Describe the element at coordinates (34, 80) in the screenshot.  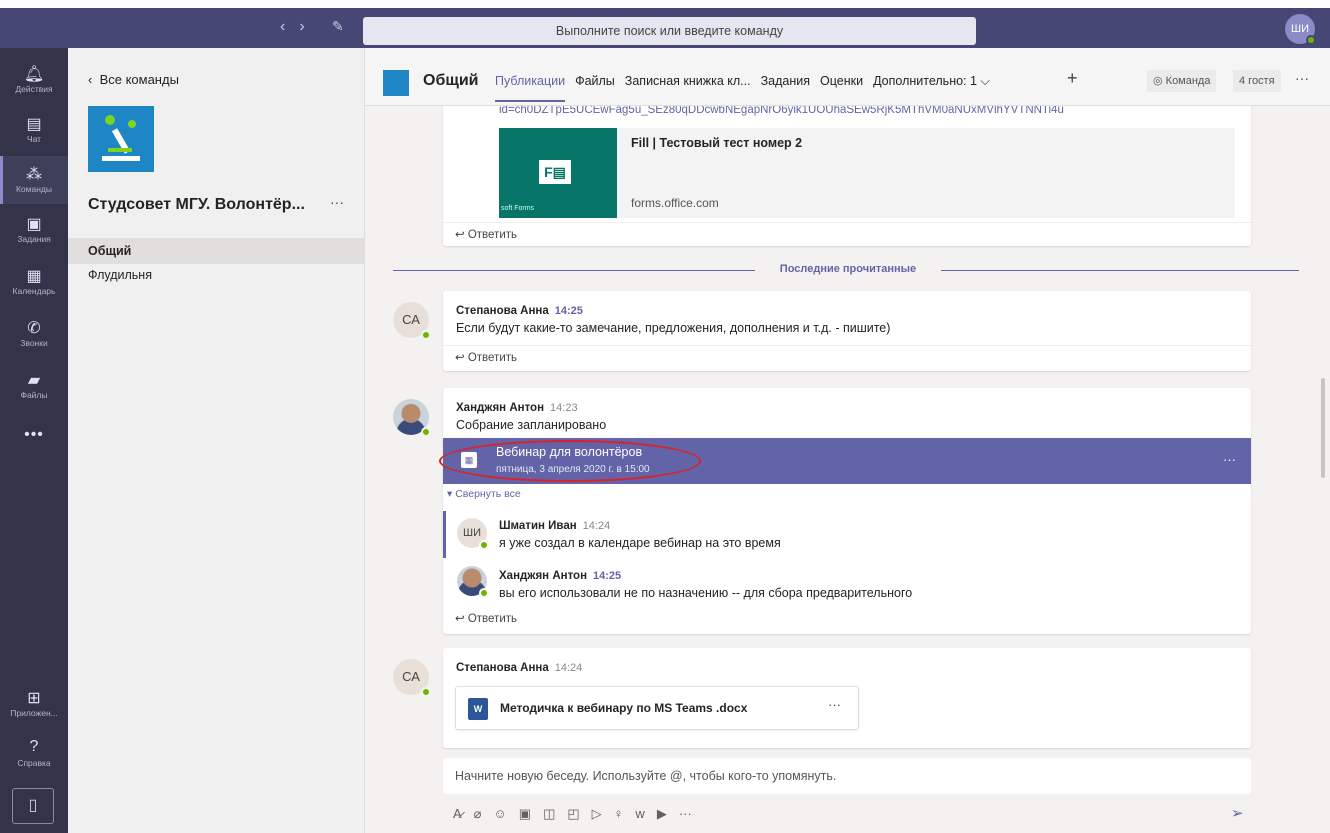
I see `rail-activity: 🔔︎ Действия` at that location.